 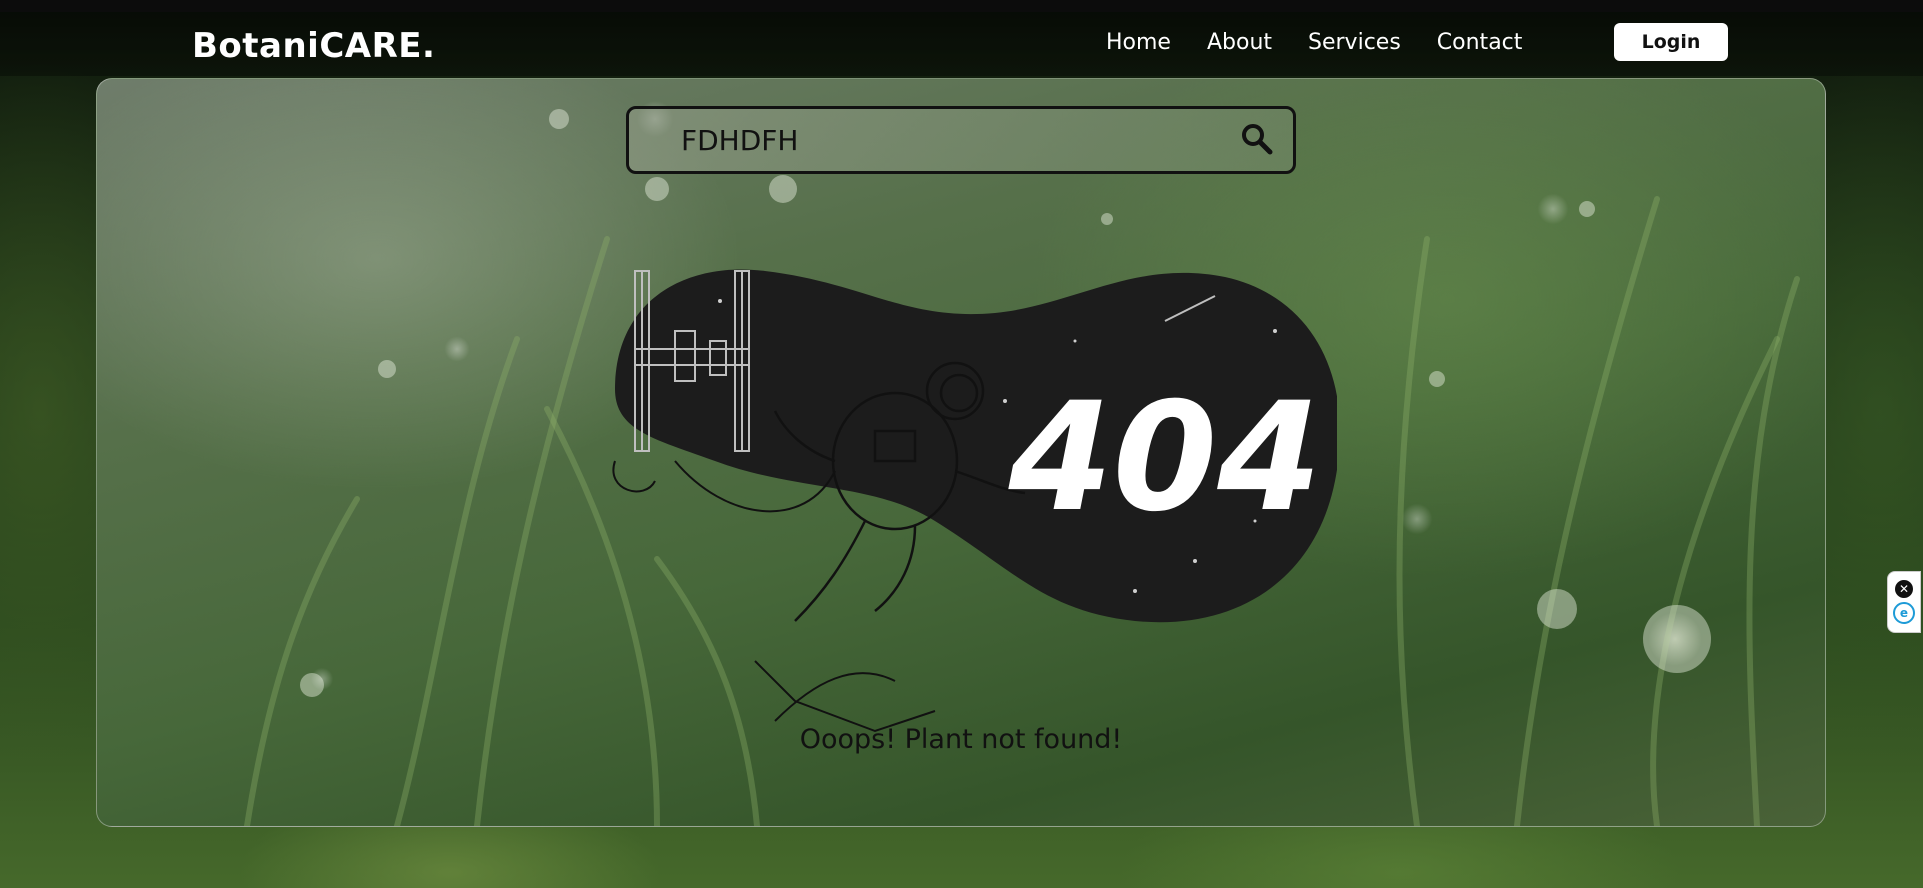 I want to click on search-input, so click(x=941, y=140).